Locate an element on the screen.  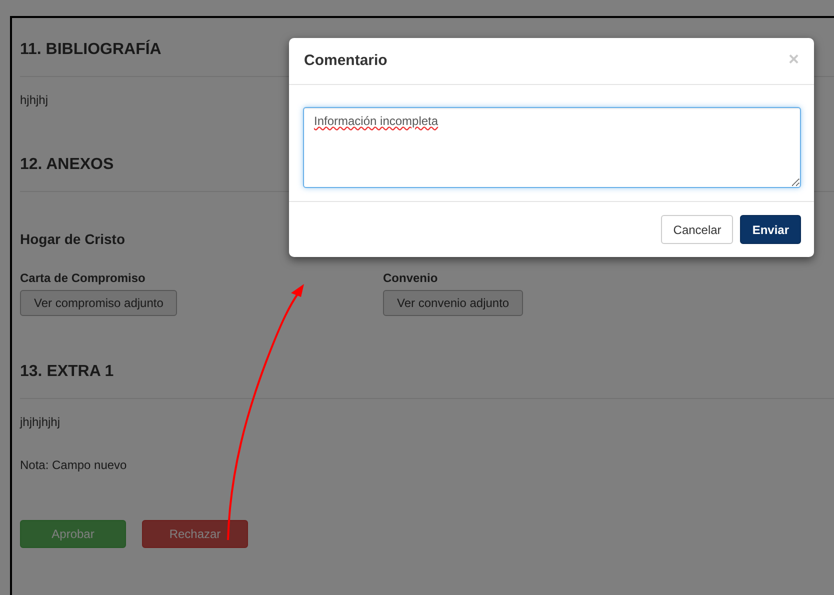
section-text: hjhjhj is located at coordinates (34, 100).